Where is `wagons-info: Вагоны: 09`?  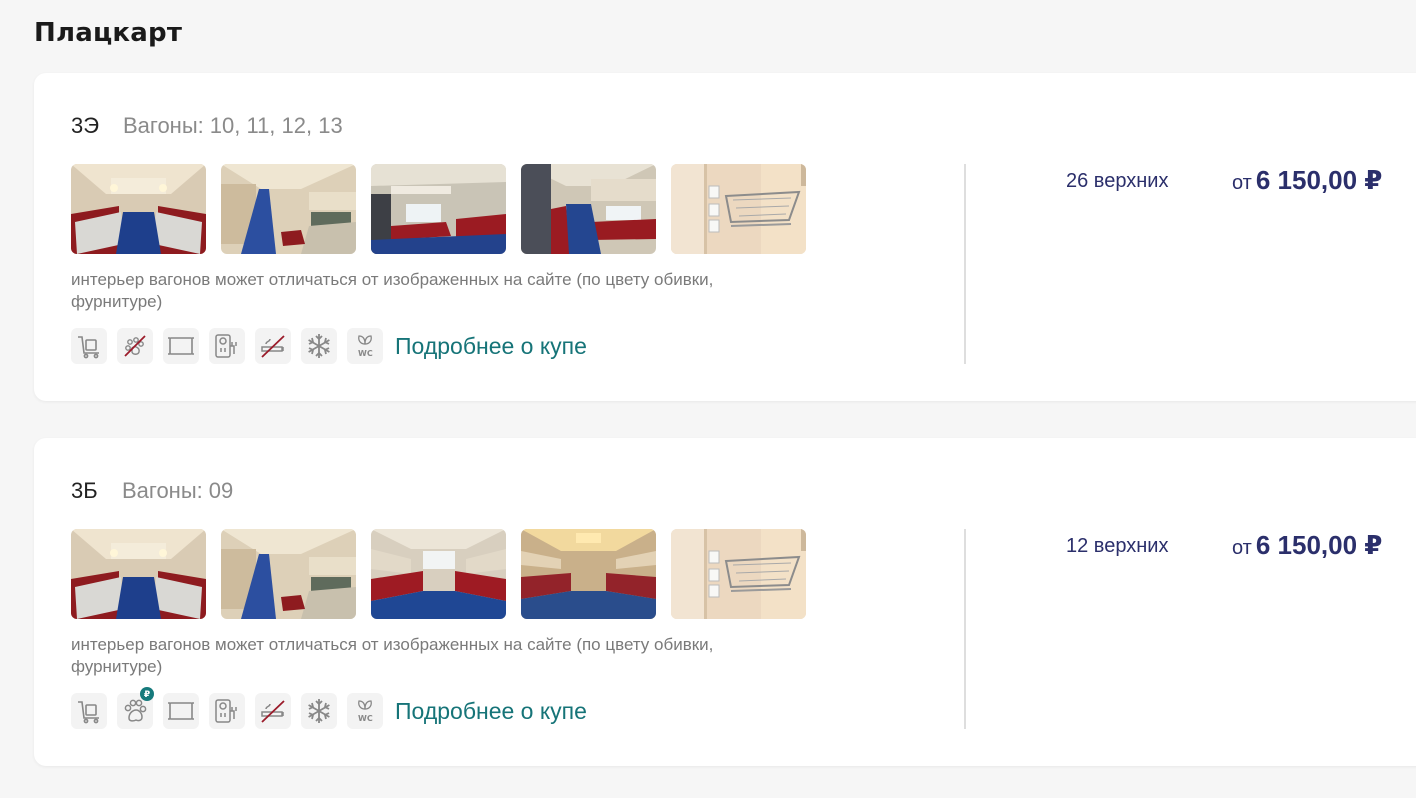
wagons-info: Вагоны: 09 is located at coordinates (177, 491).